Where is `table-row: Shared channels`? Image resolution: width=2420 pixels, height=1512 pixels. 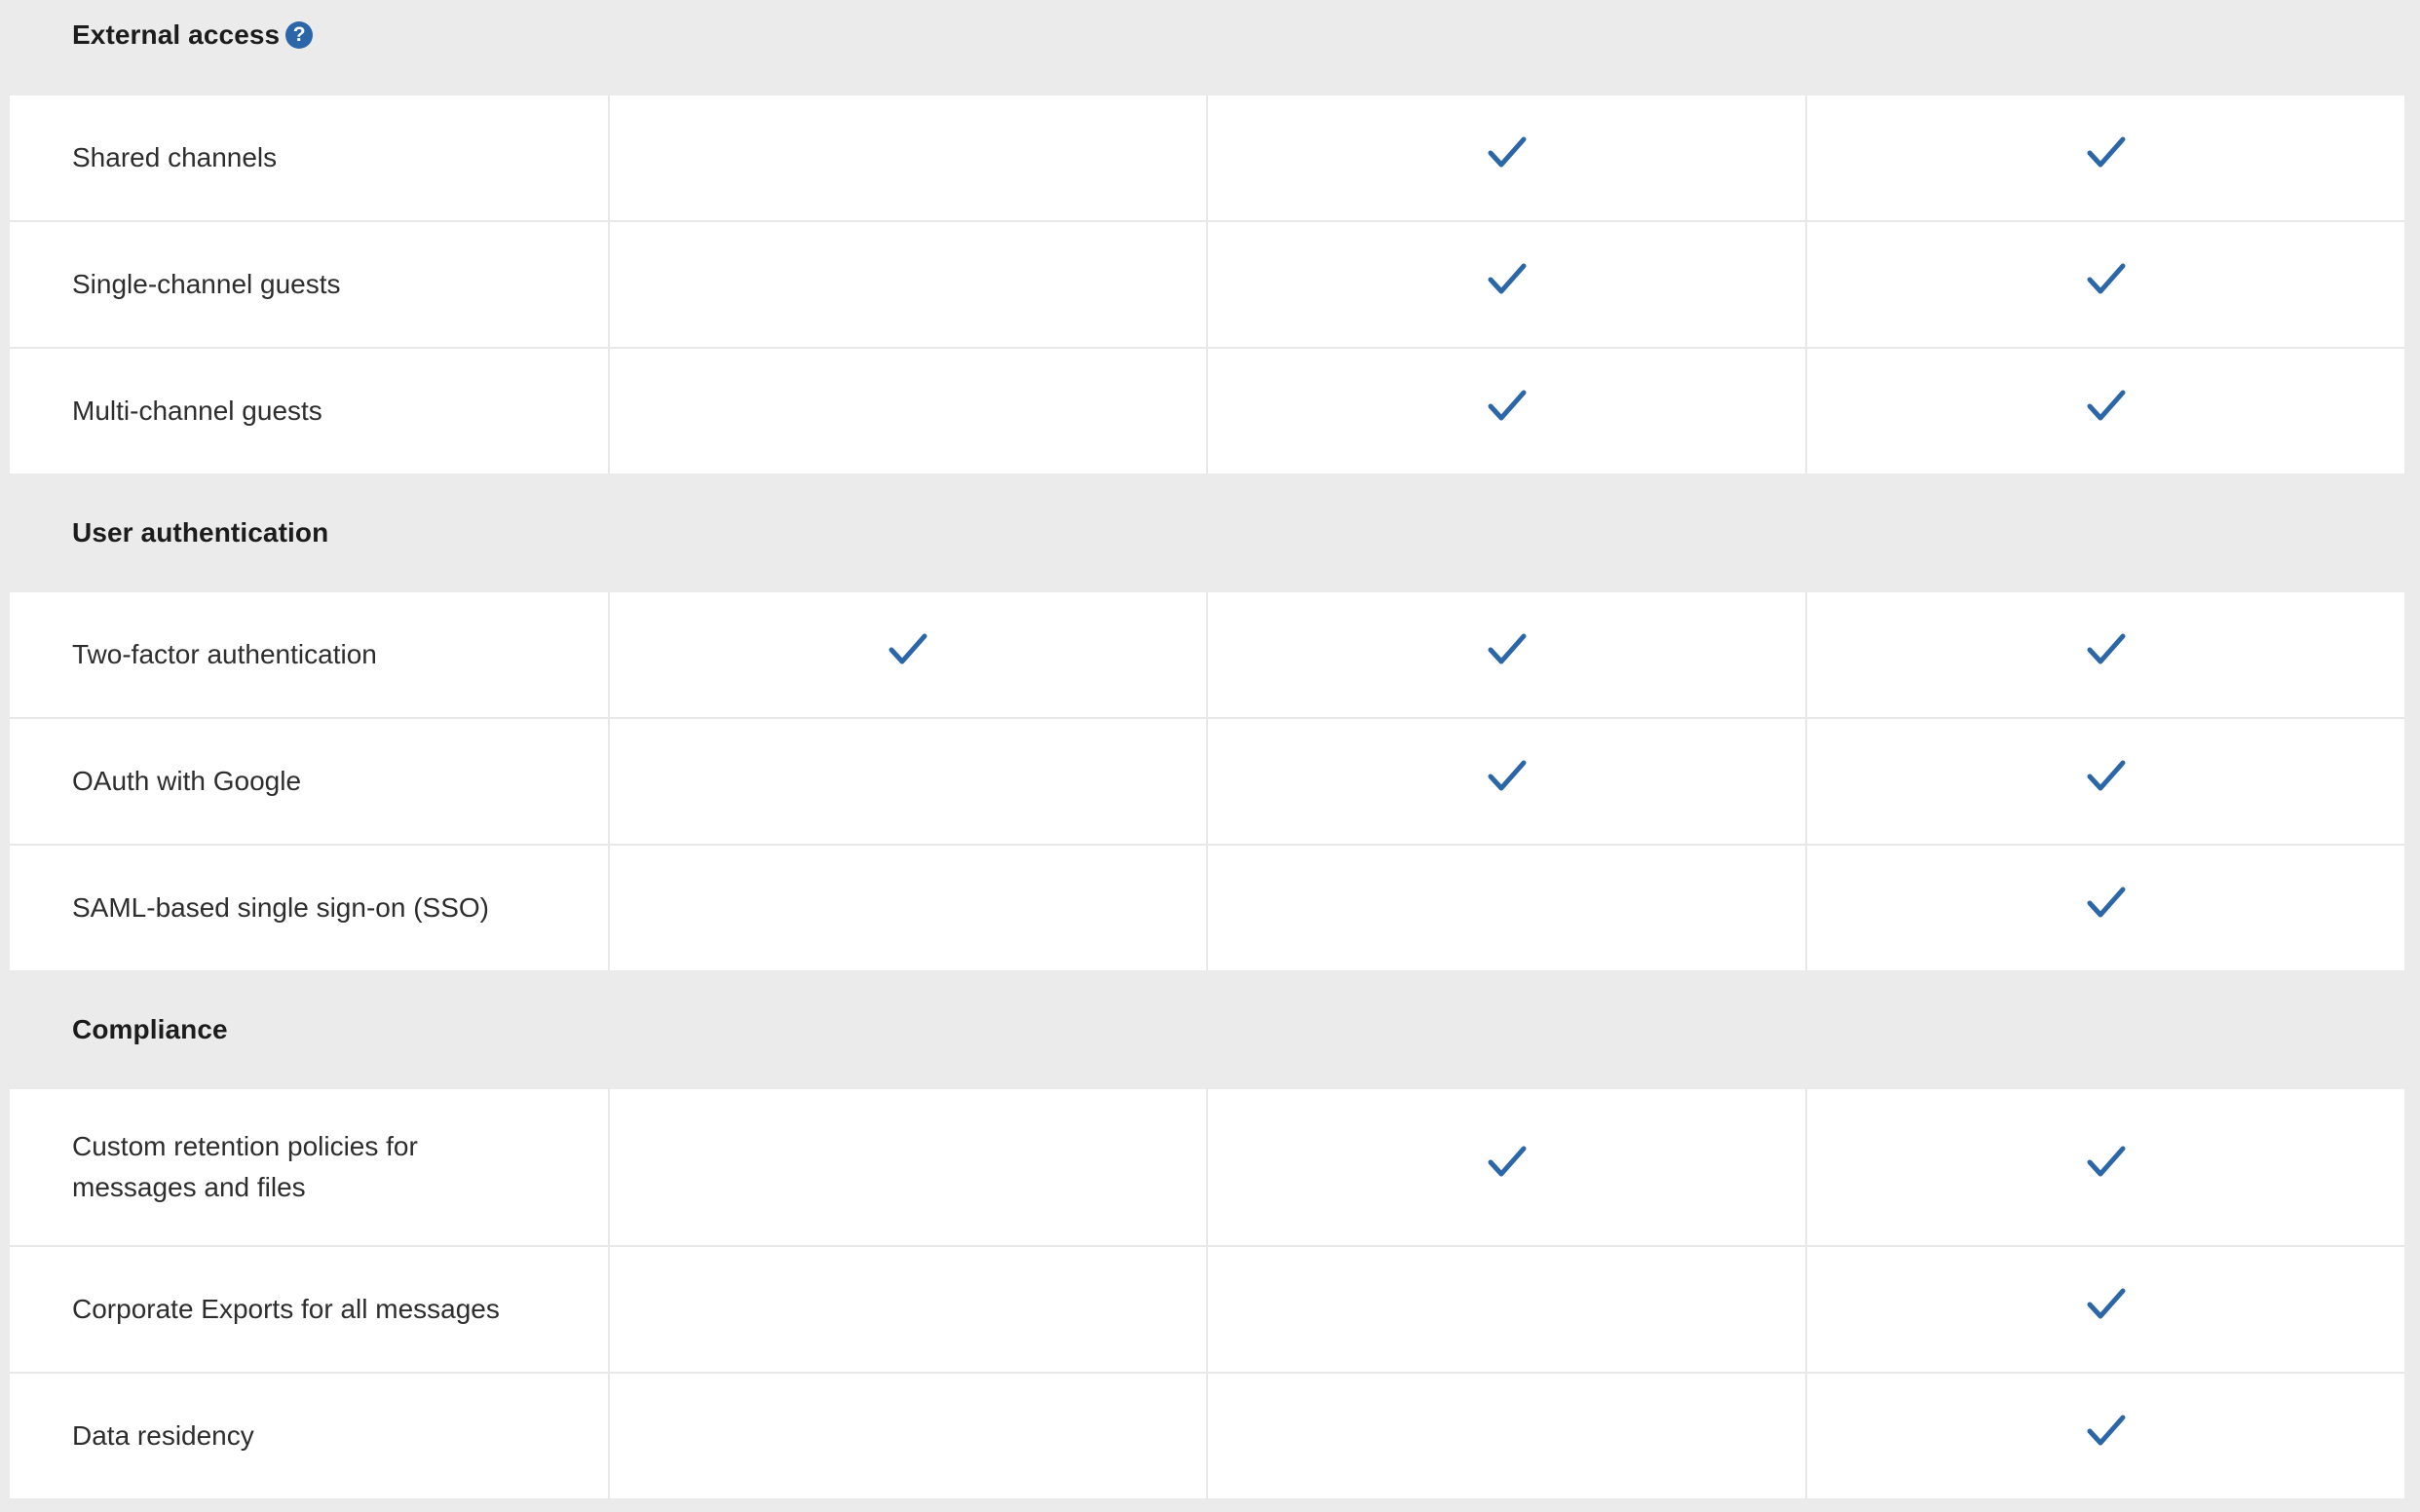 table-row: Shared channels is located at coordinates (1207, 158).